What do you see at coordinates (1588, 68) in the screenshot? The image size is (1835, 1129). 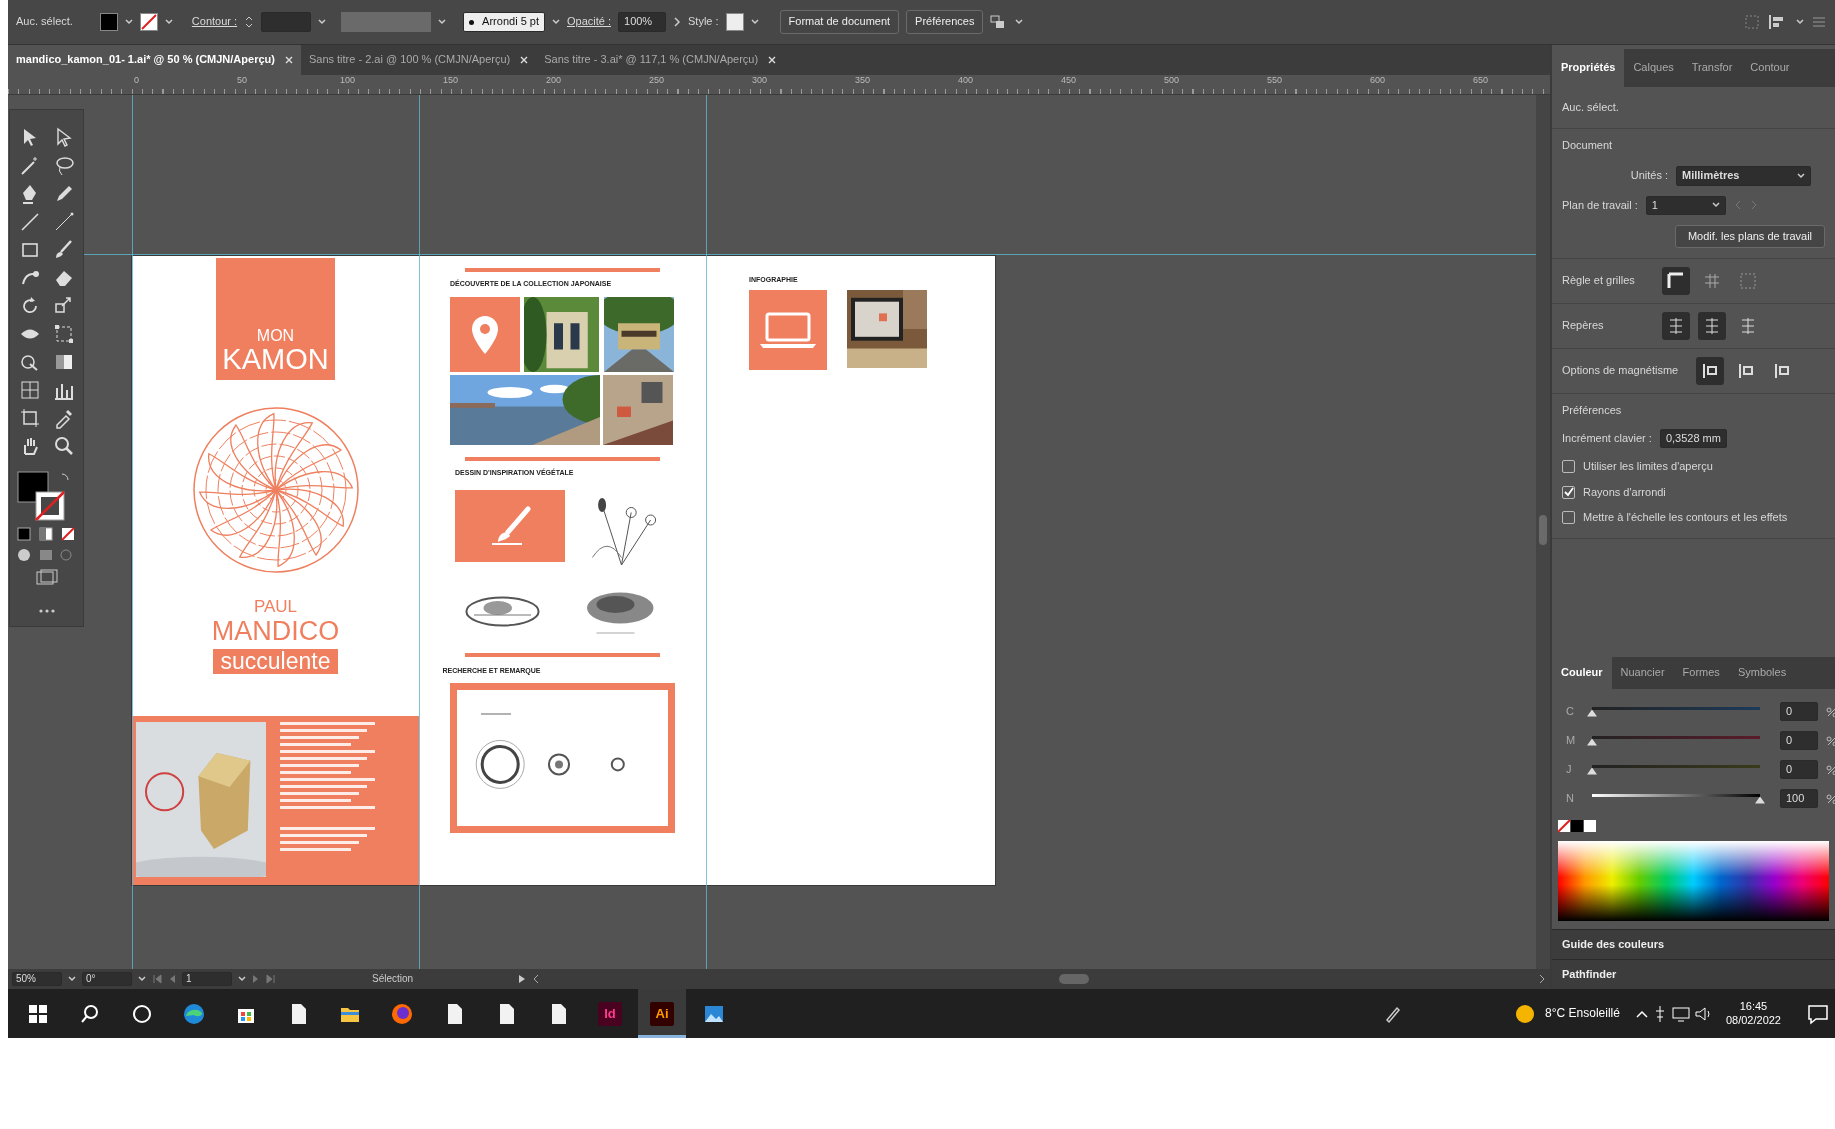 I see `panel-tab: Propriétés` at bounding box center [1588, 68].